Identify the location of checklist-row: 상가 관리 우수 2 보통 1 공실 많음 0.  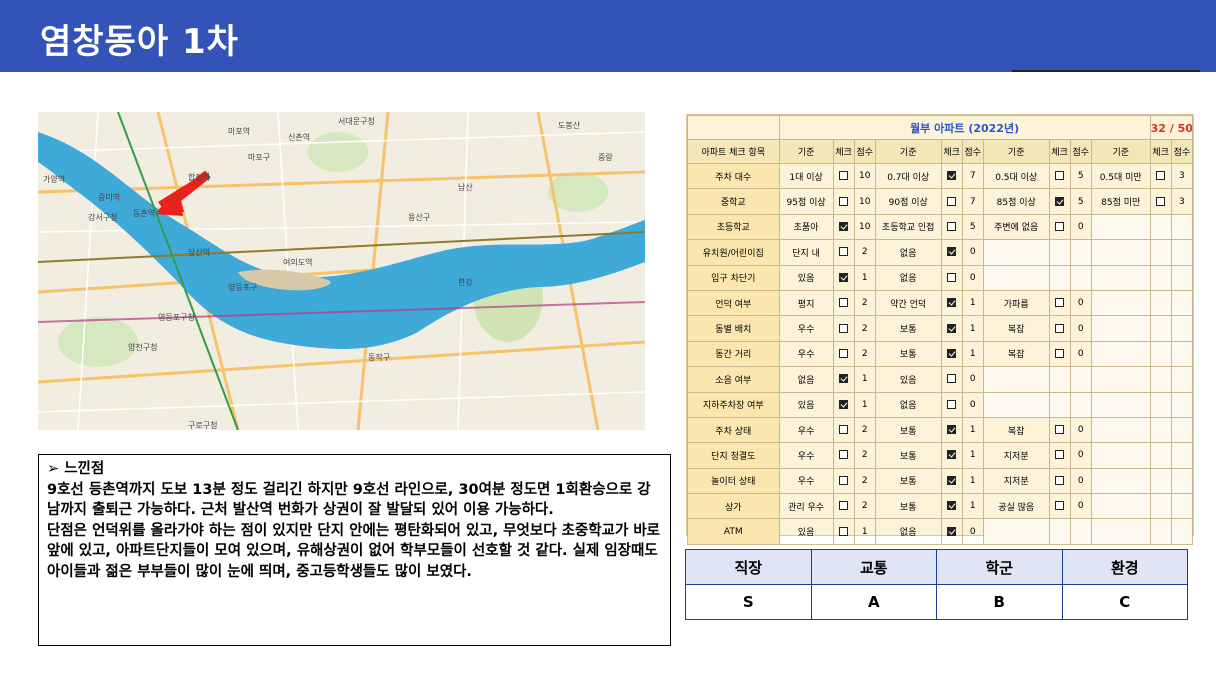
(940, 506).